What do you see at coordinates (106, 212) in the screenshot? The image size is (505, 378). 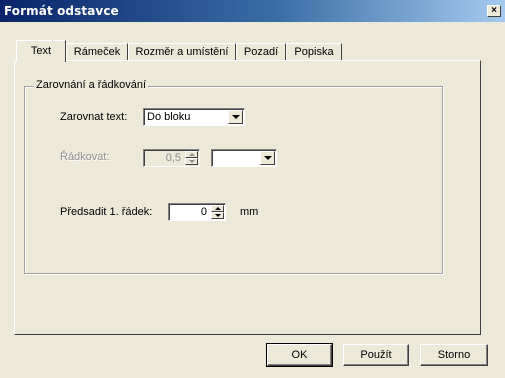 I see `indent-label: Předsadit 1. řádek:` at bounding box center [106, 212].